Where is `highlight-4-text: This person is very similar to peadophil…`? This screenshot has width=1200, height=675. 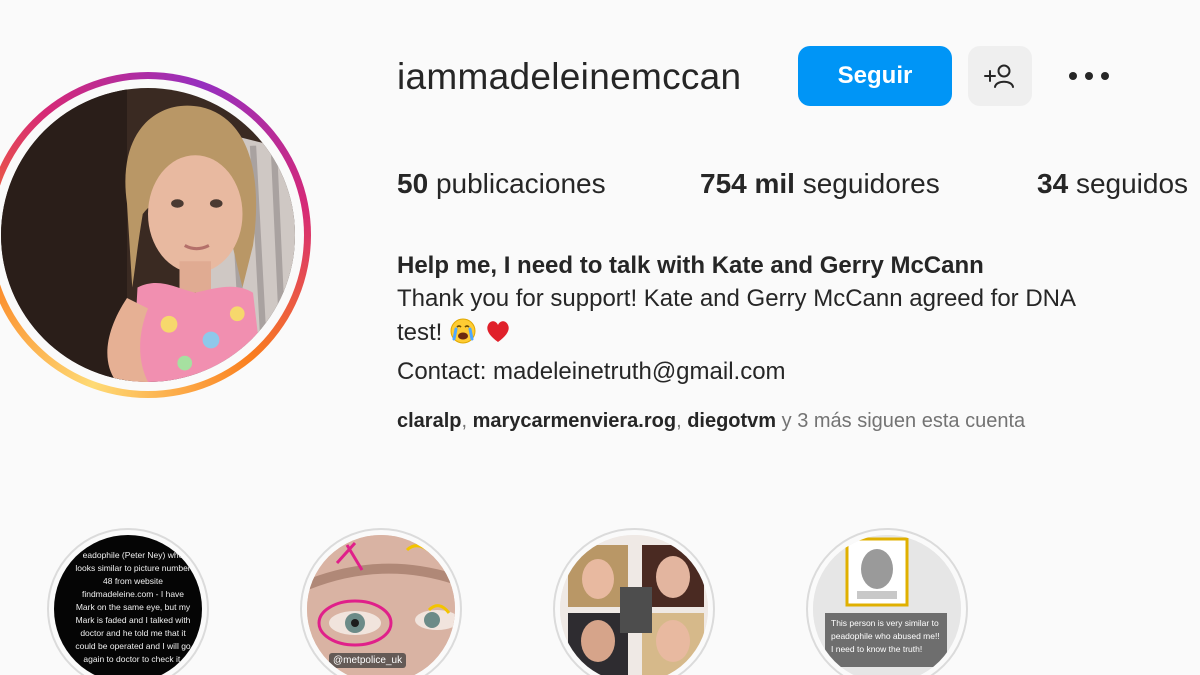
highlight-4-text: This person is very similar to peadophil… is located at coordinates (886, 640).